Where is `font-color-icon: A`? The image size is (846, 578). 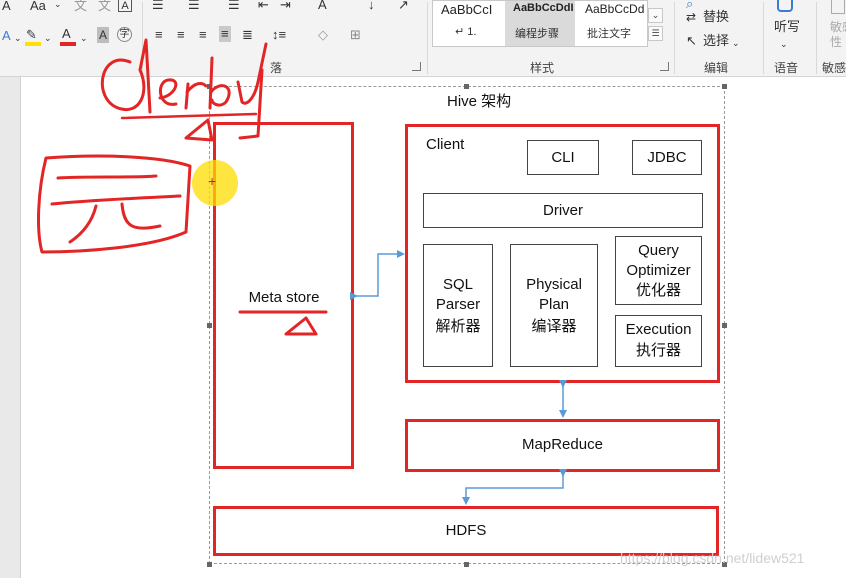
font-color-icon: A is located at coordinates (66, 34).